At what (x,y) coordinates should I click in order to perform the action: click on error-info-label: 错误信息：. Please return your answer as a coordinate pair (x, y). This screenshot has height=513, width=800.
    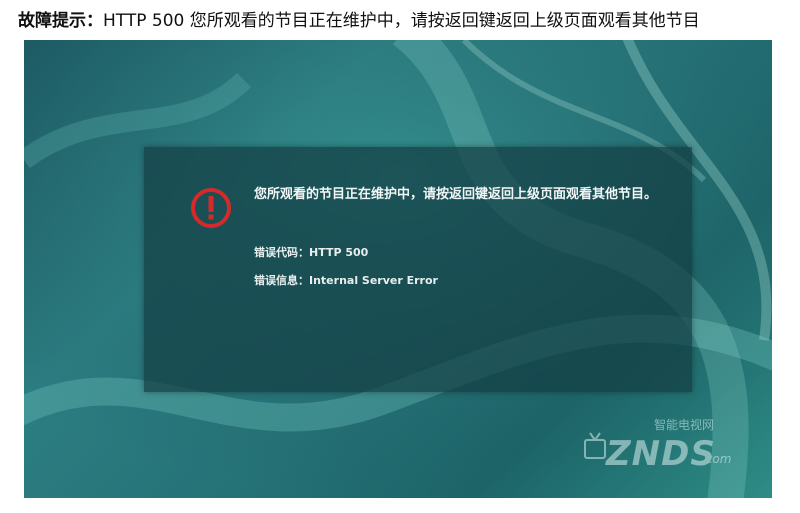
    Looking at the image, I should click on (281, 280).